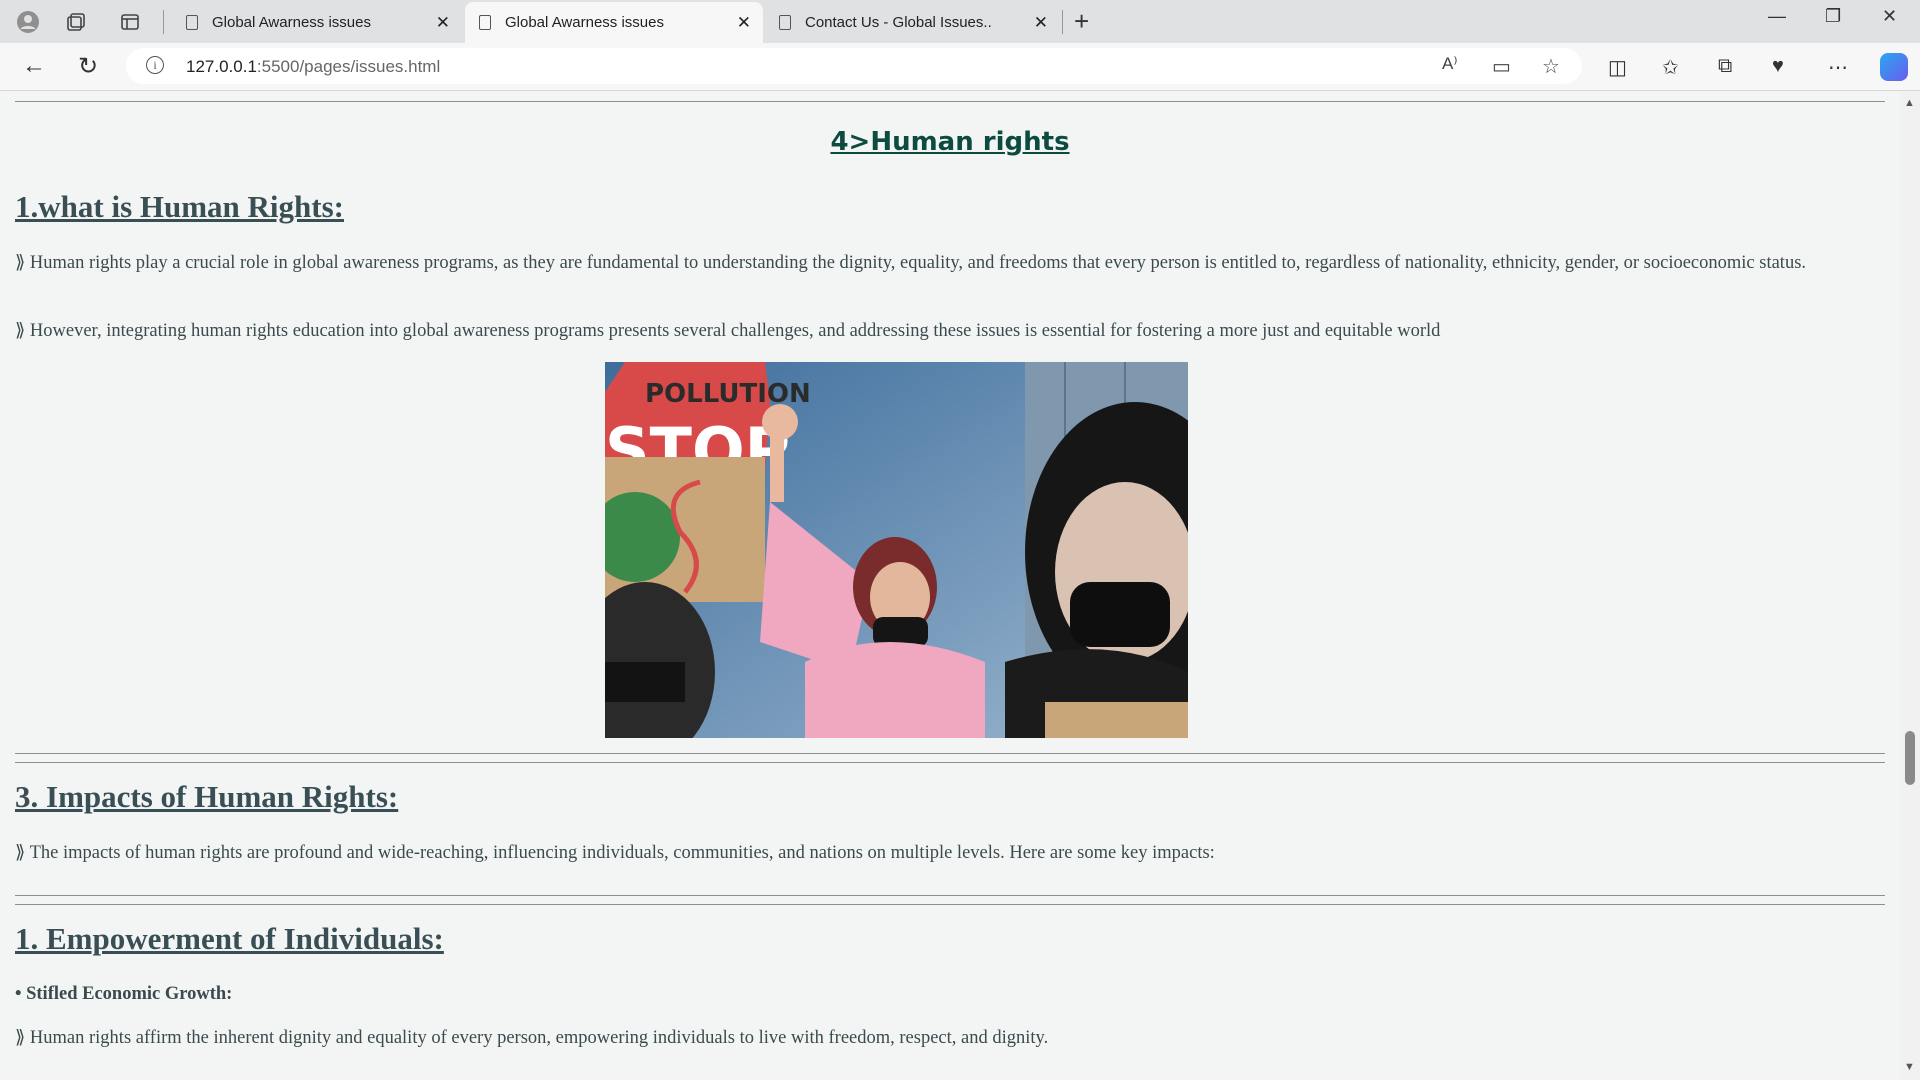 The height and width of the screenshot is (1080, 1920). What do you see at coordinates (728, 394) in the screenshot?
I see `sign-text: POLLUTION` at bounding box center [728, 394].